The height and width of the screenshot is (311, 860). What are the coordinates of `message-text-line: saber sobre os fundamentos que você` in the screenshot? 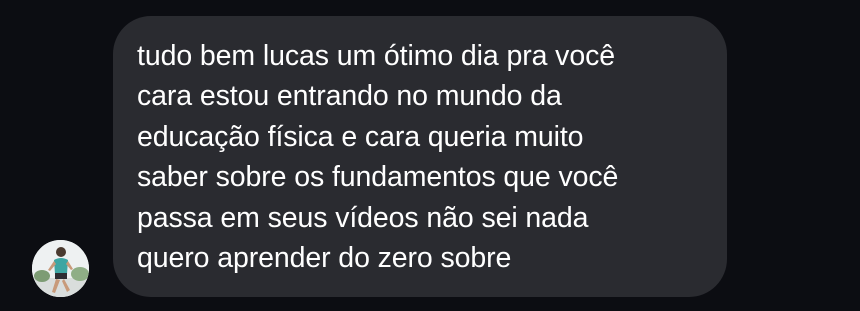 It's located at (378, 177).